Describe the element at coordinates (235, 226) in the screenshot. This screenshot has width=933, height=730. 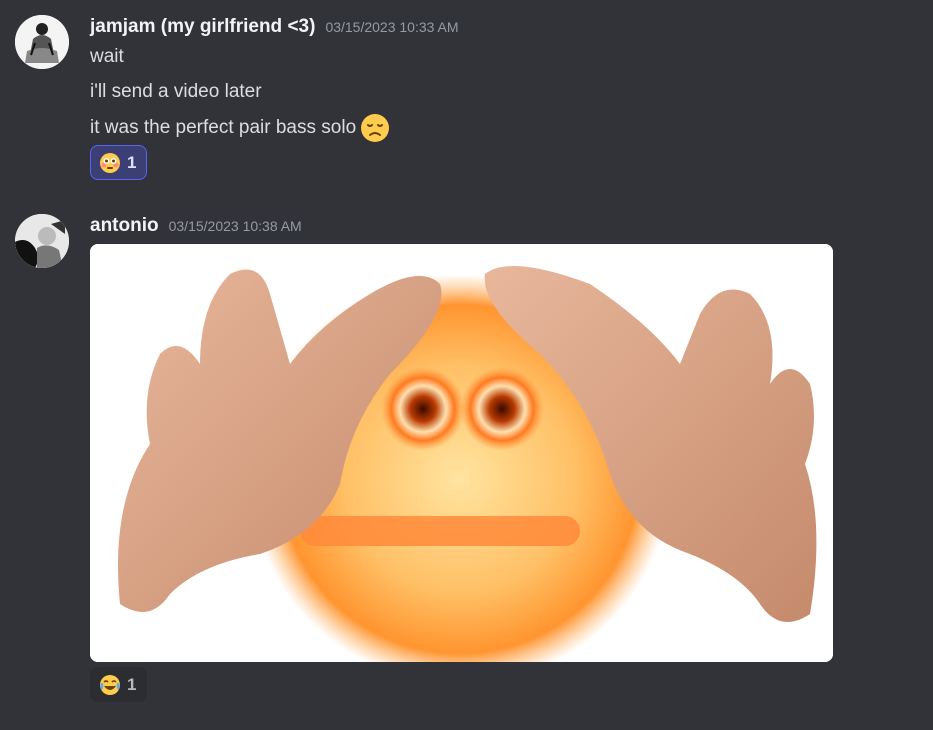
I see `timestamp: 03/15/2023 10:38 AM` at that location.